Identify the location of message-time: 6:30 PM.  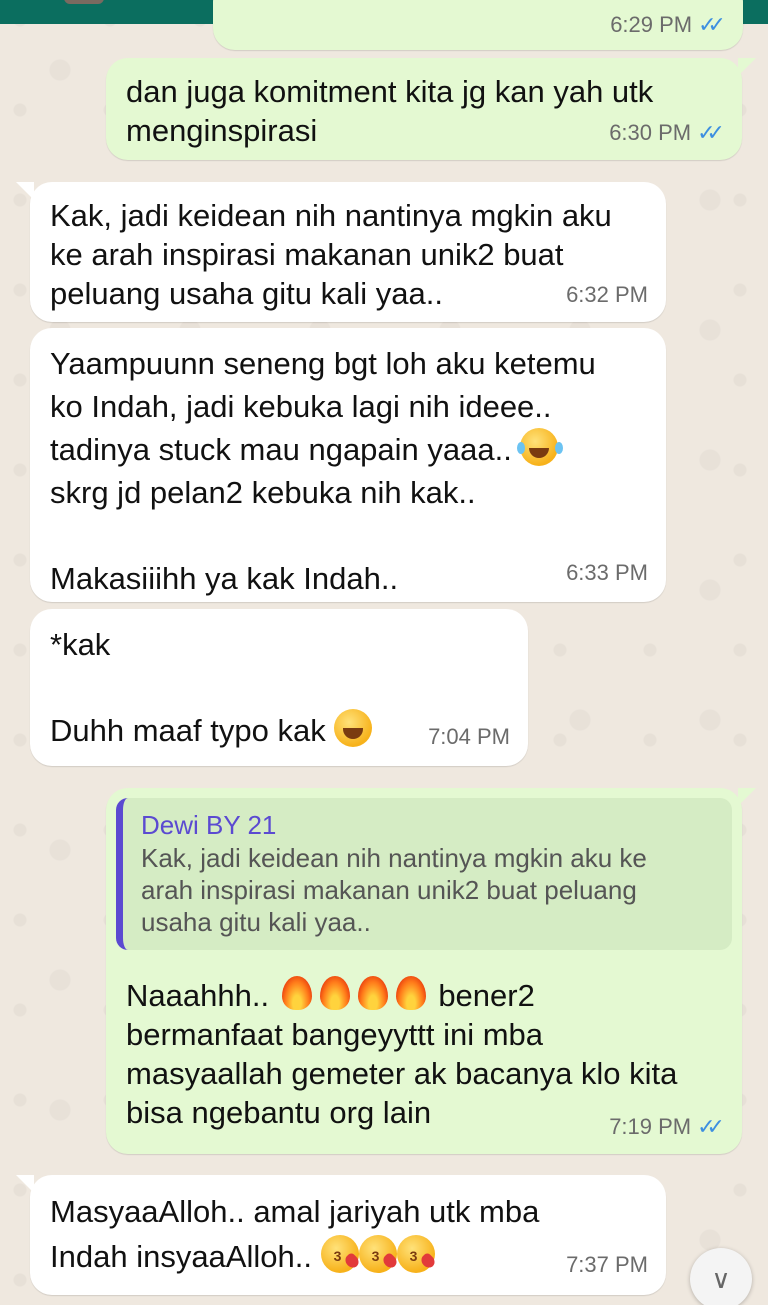
(650, 132).